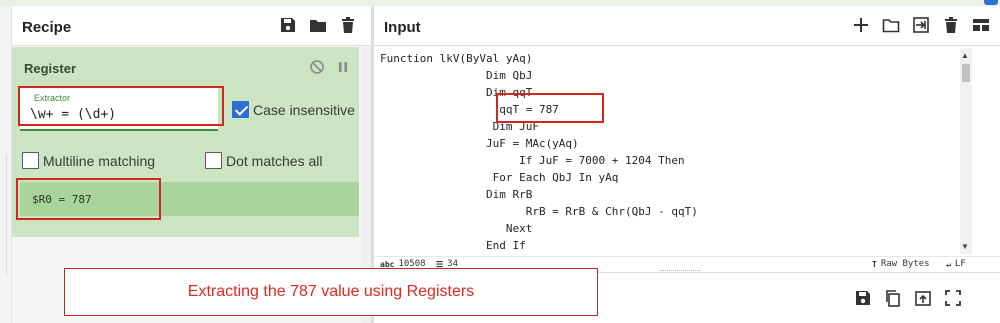 The image size is (1000, 323). Describe the element at coordinates (456, 75) in the screenshot. I see `code-line: Dim QbJ` at that location.